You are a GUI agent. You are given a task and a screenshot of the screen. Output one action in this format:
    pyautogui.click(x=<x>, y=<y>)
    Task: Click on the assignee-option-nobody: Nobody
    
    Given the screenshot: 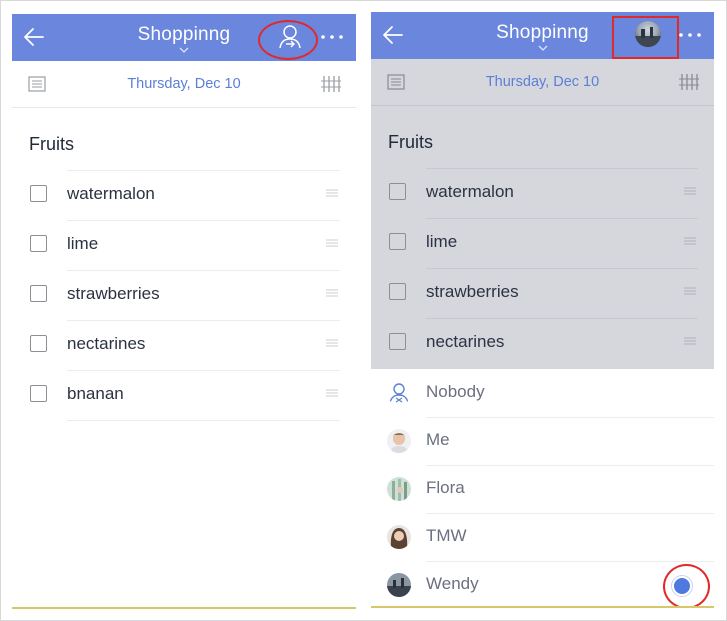 What is the action you would take?
    pyautogui.click(x=542, y=393)
    